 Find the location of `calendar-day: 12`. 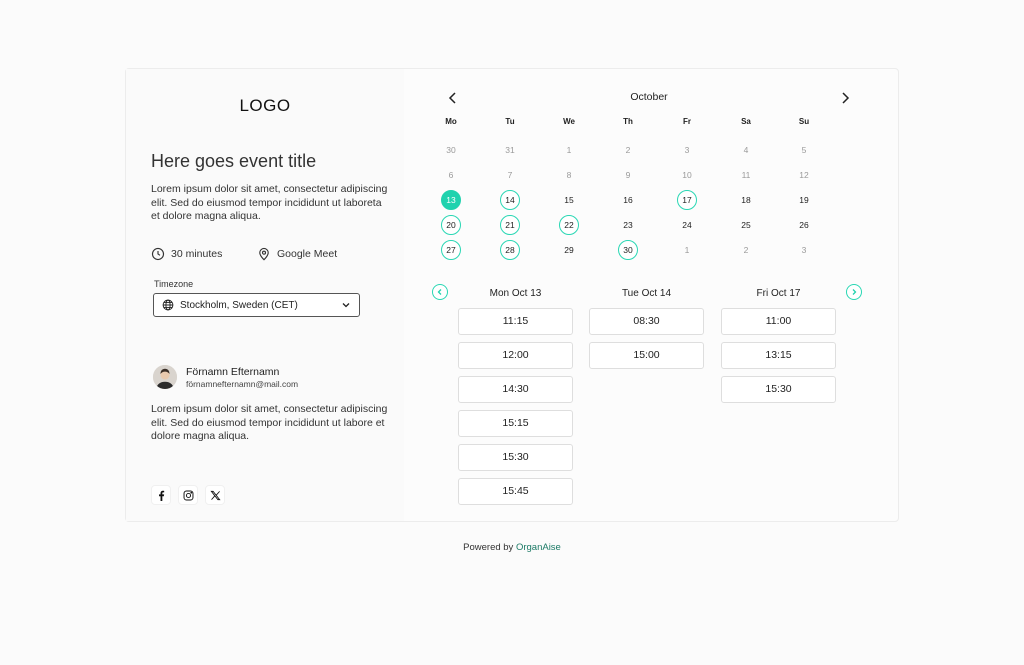

calendar-day: 12 is located at coordinates (804, 175).